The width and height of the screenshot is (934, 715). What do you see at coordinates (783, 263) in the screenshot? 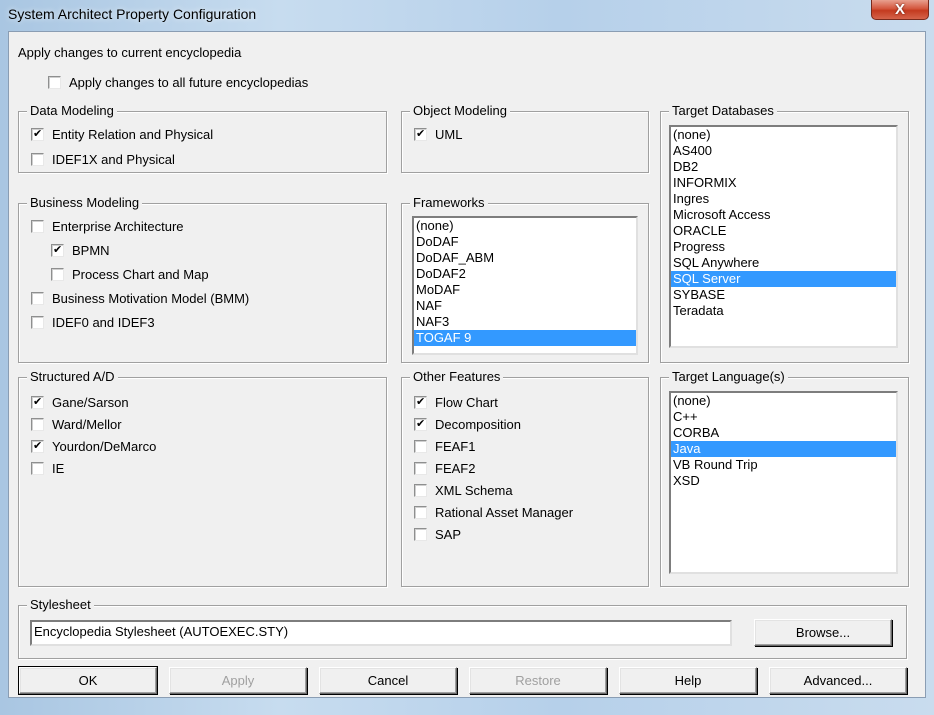
I see `list-item: SQL Anywhere` at bounding box center [783, 263].